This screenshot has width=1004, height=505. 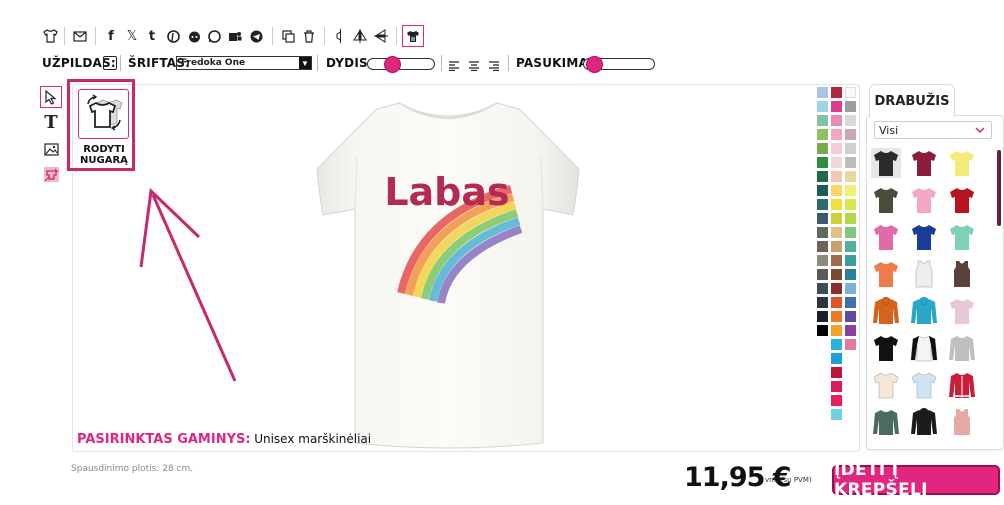 I want to click on teams-icon, so click(x=235, y=36).